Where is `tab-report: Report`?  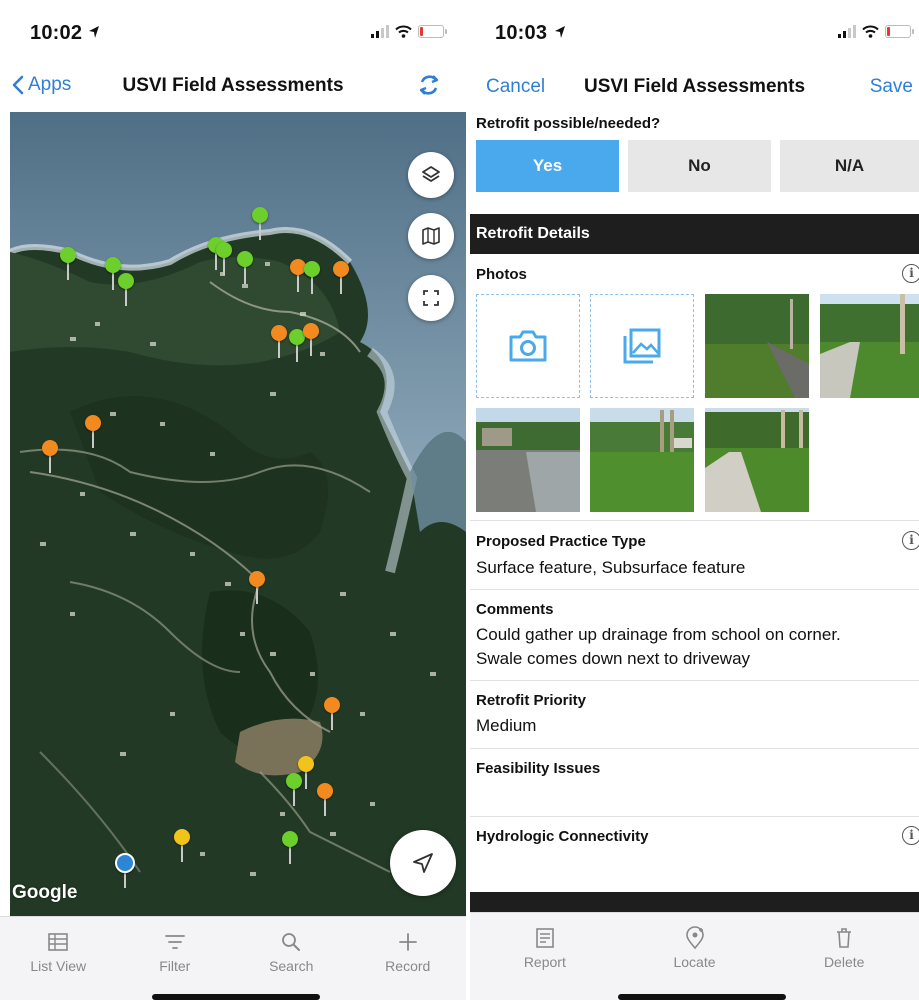
tab-report: Report is located at coordinates (545, 956).